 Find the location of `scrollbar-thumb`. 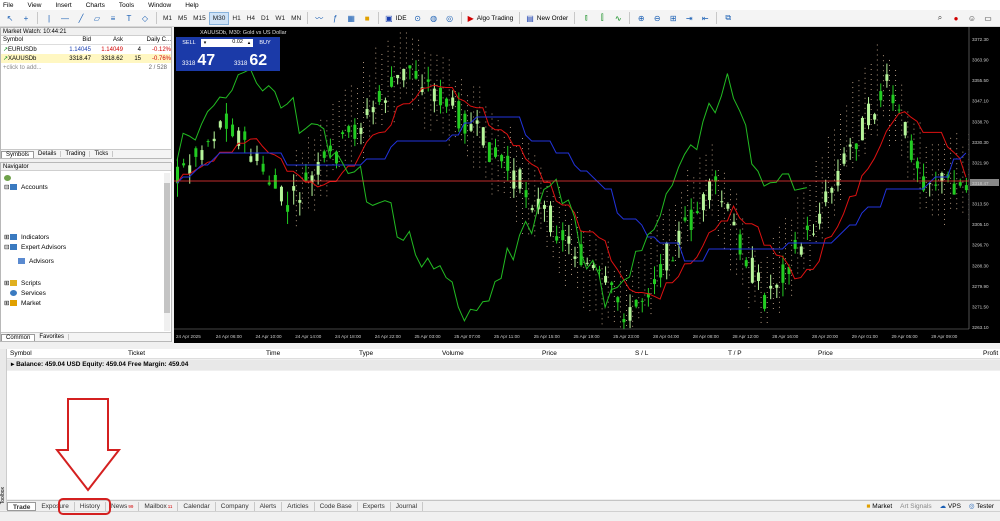

scrollbar-thumb is located at coordinates (167, 248).